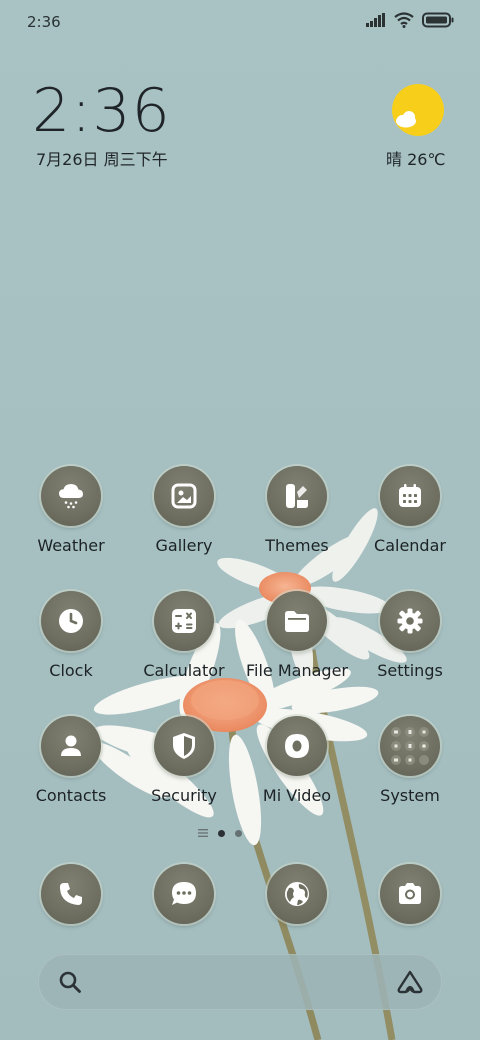  Describe the element at coordinates (102, 158) in the screenshot. I see `clock-widget-date: 7月26日 周三下午` at that location.